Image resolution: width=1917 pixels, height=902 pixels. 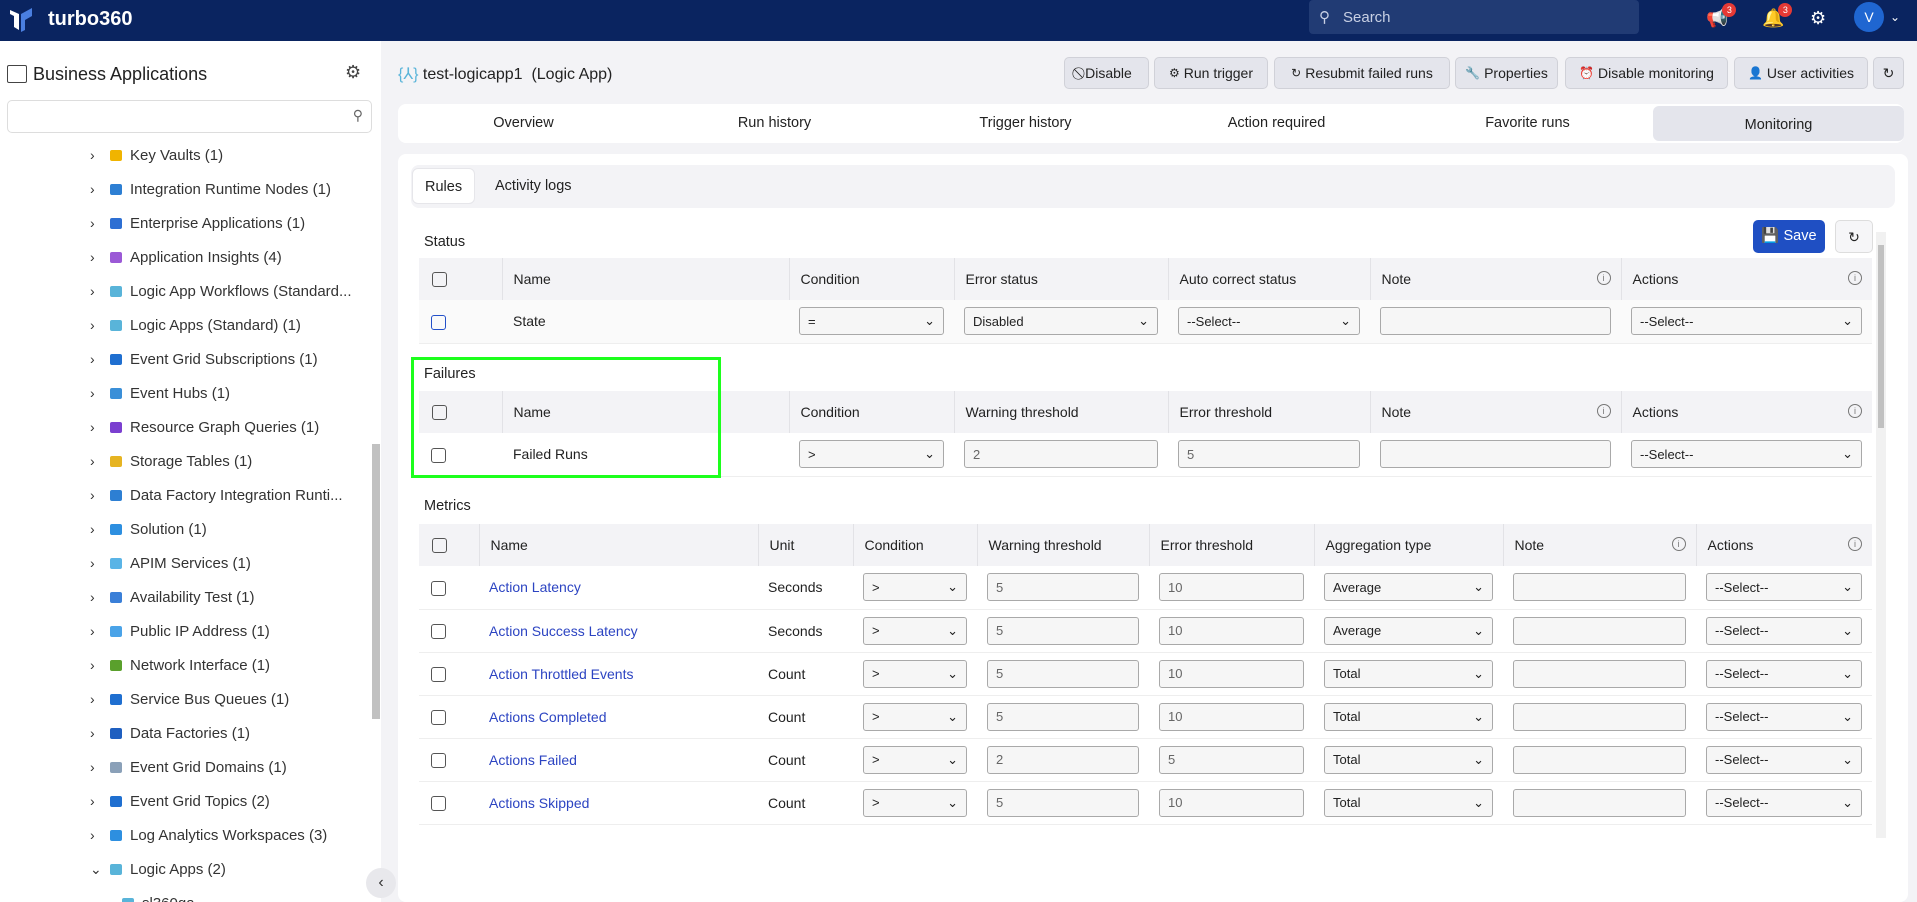 I want to click on tree-item: › Application Insights (4), so click(x=186, y=257).